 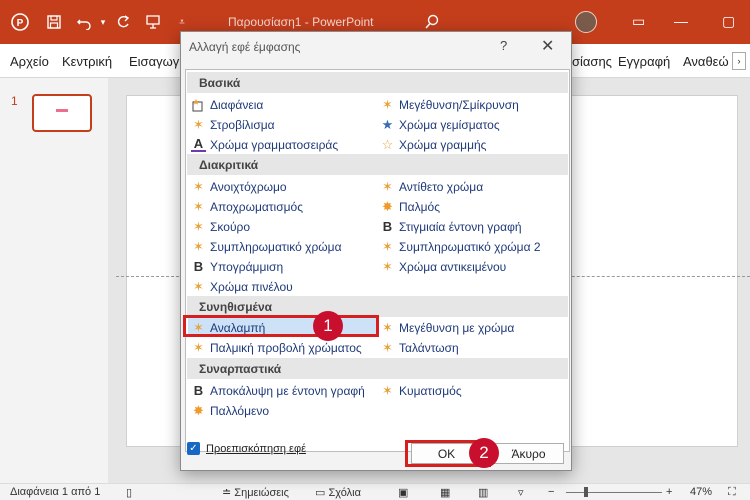 What do you see at coordinates (87, 61) in the screenshot?
I see `tab-home: Κεντρική` at bounding box center [87, 61].